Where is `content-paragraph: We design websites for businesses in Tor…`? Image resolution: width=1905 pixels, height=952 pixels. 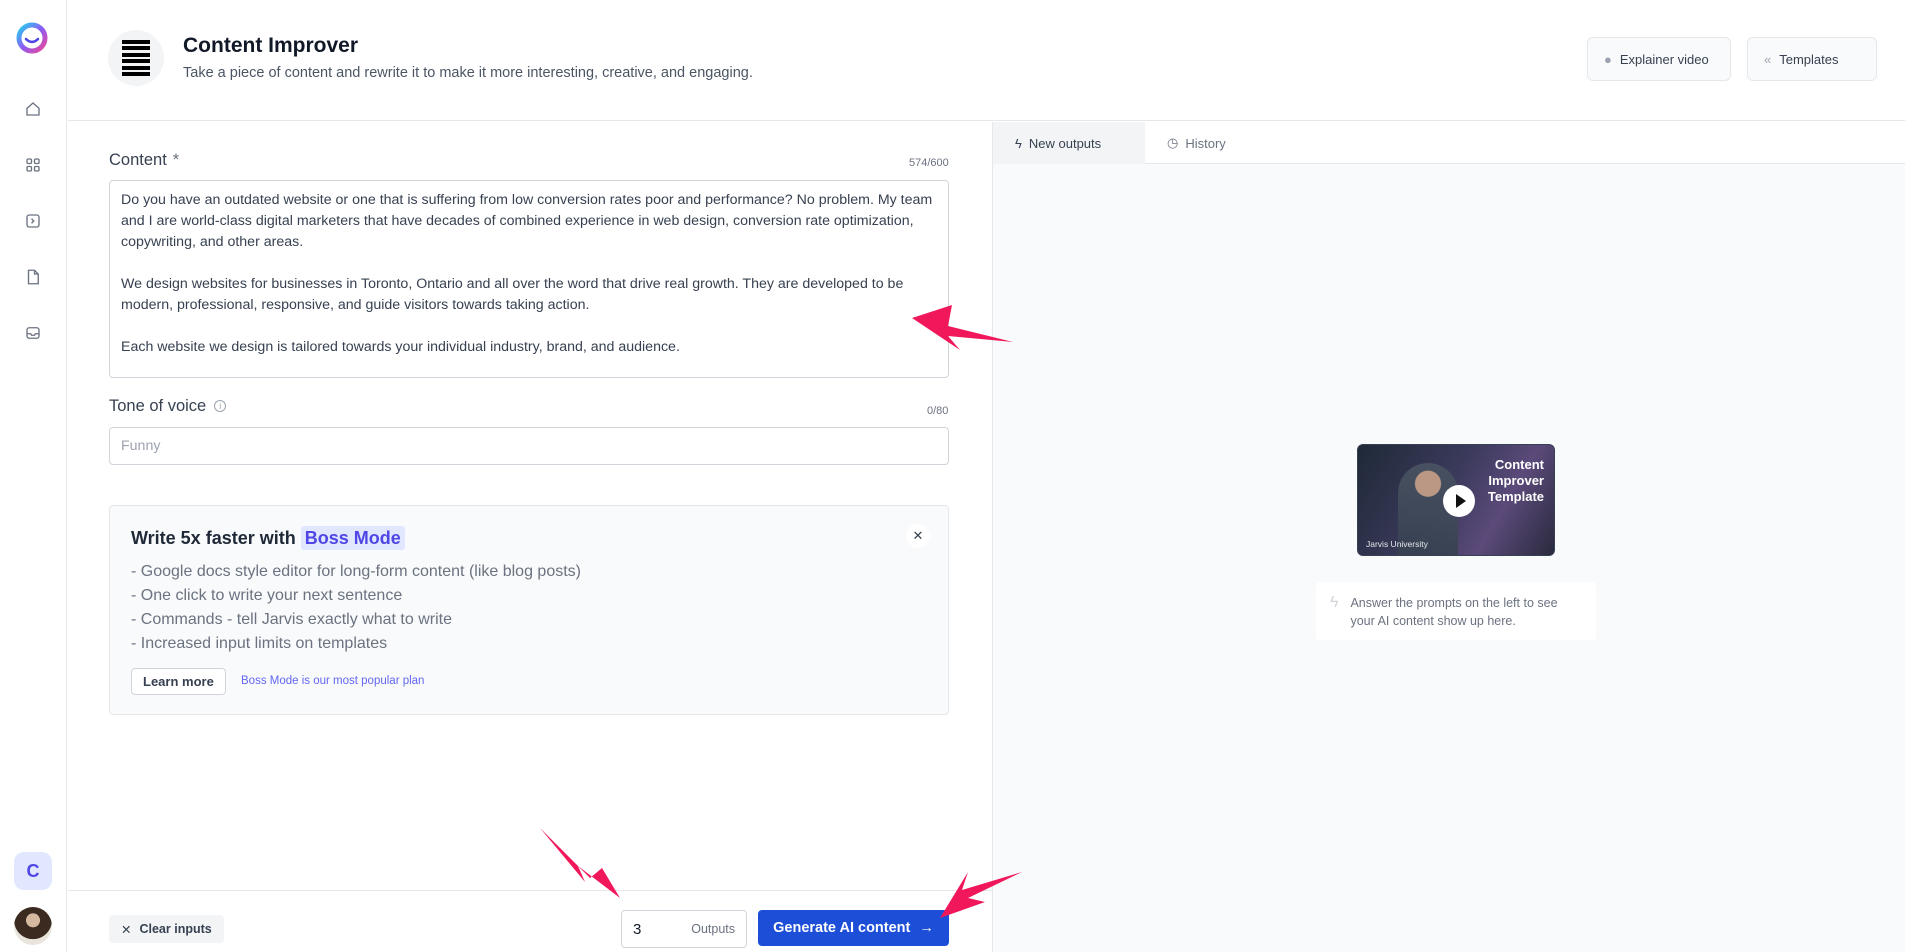
content-paragraph: We design websites for businesses in Tor… is located at coordinates (512, 294).